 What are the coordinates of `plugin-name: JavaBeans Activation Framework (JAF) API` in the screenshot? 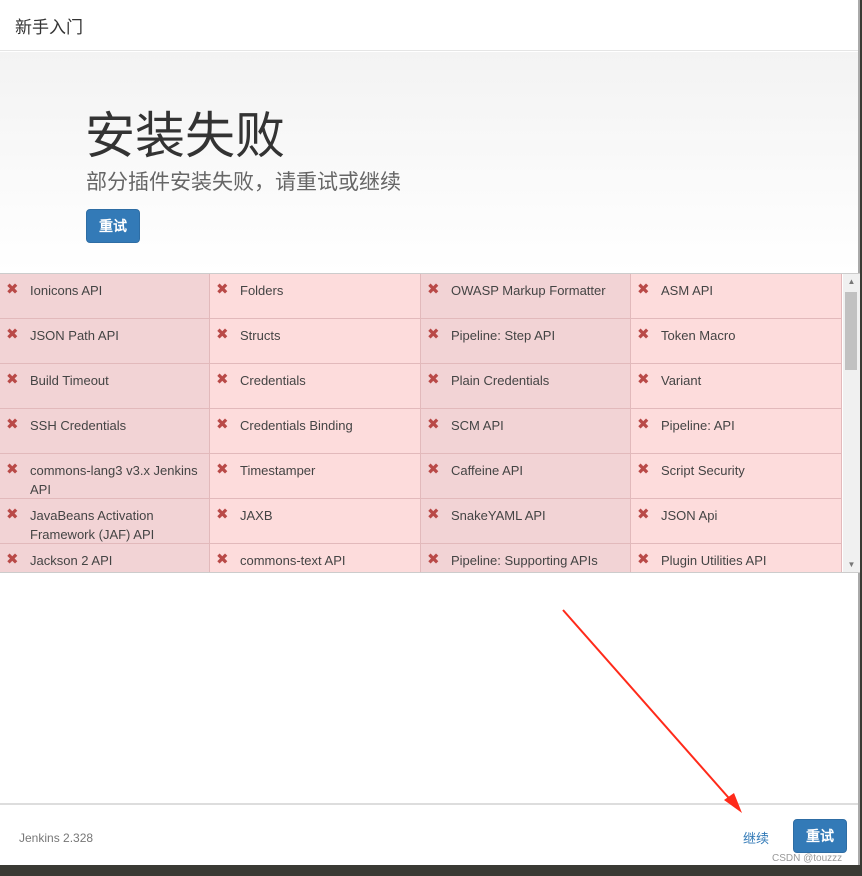 It's located at (92, 525).